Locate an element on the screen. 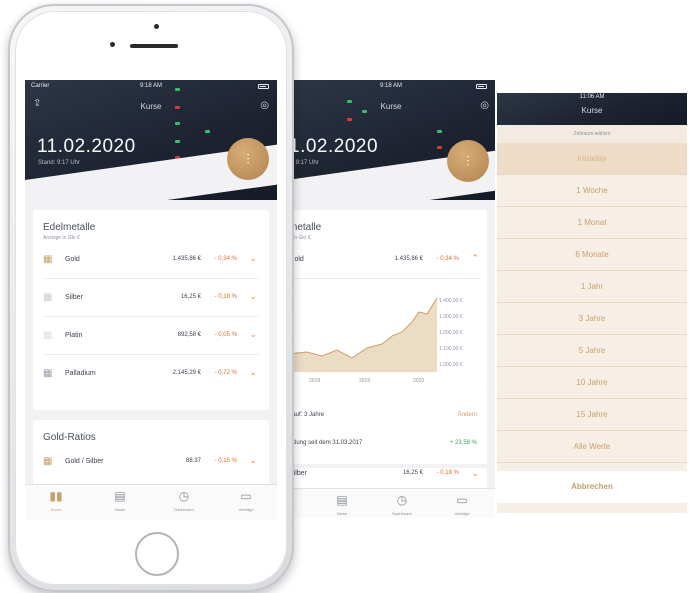 The image size is (689, 593). status-bar: 11:06 AM is located at coordinates (592, 99).